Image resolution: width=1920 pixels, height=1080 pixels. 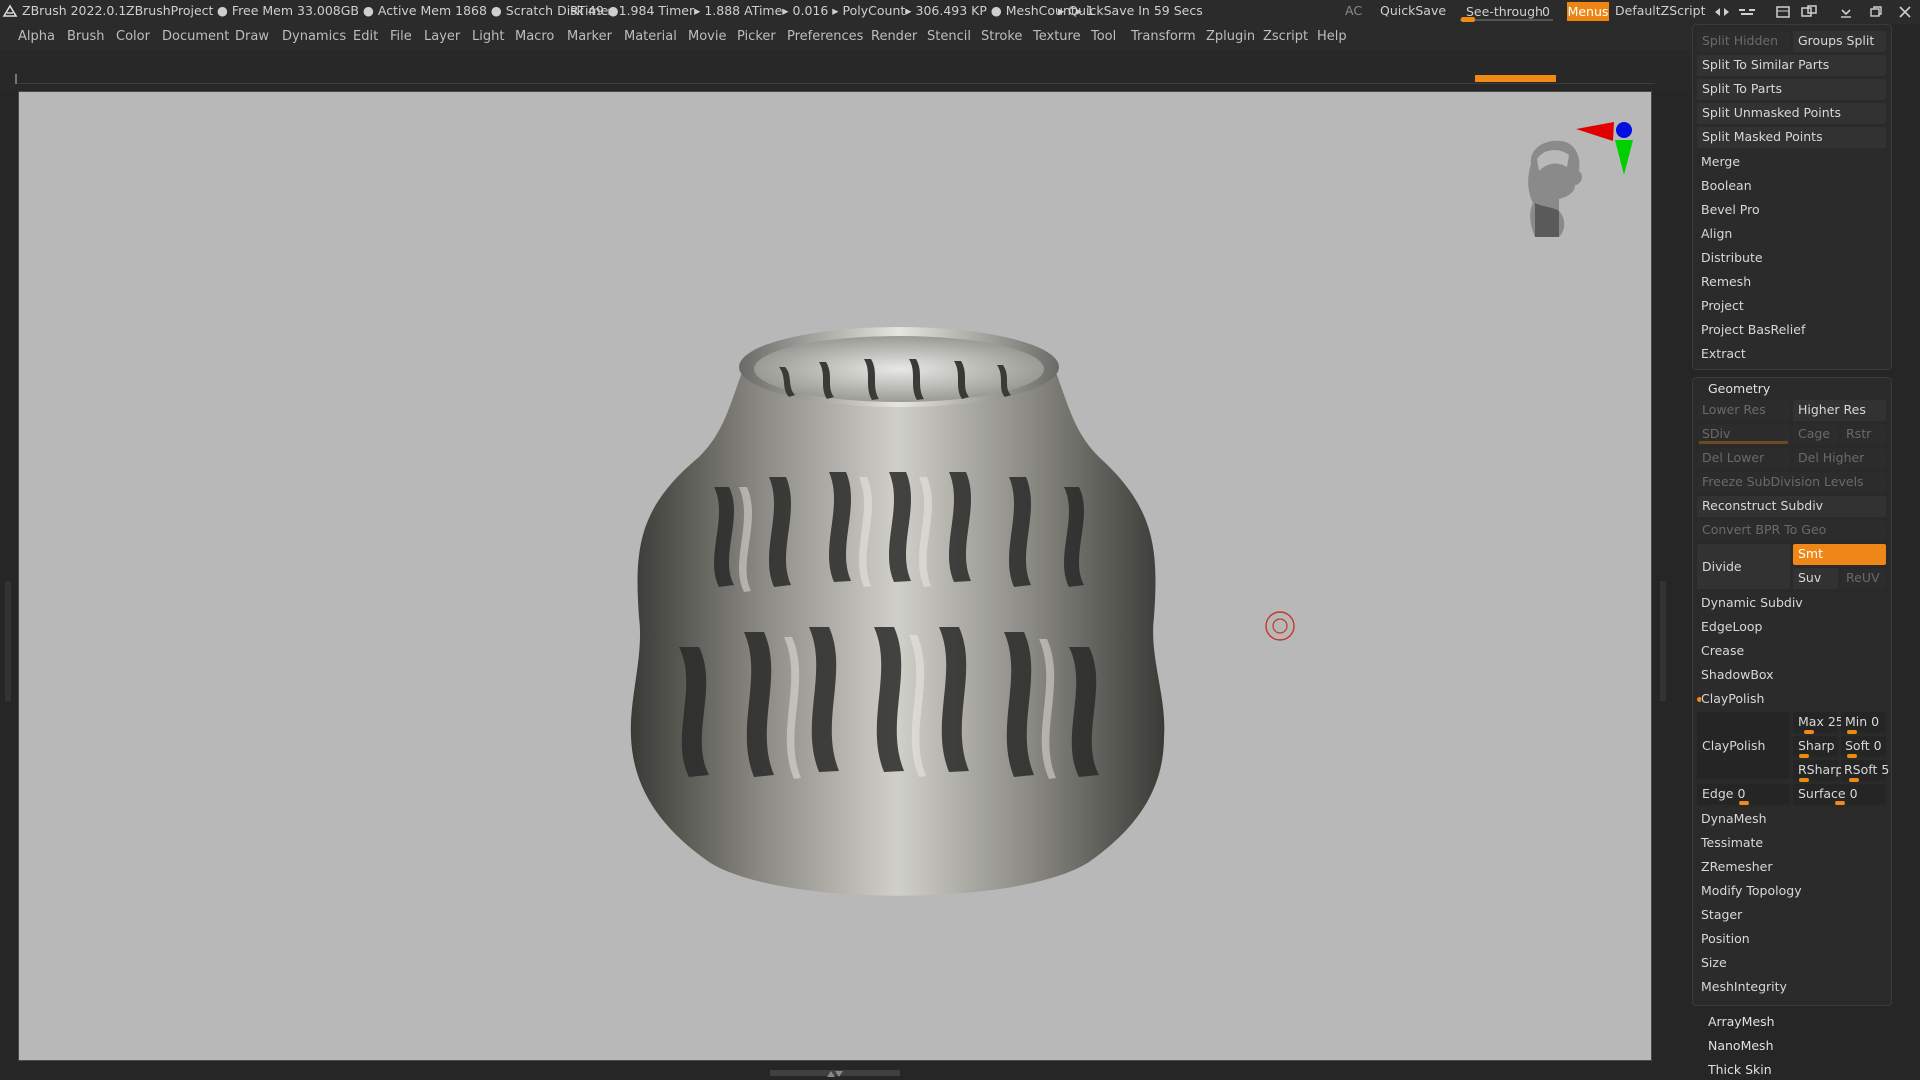 I want to click on edge-knob, so click(x=1744, y=803).